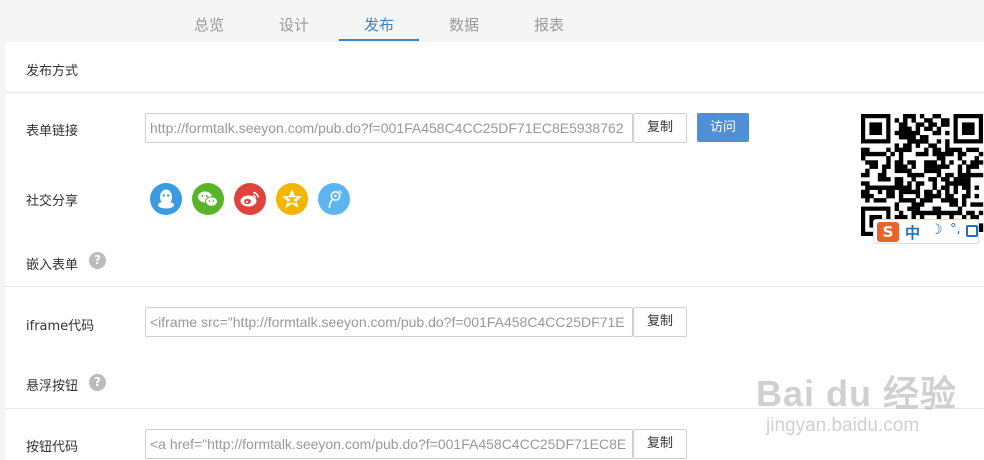  I want to click on qr-code, so click(922, 175).